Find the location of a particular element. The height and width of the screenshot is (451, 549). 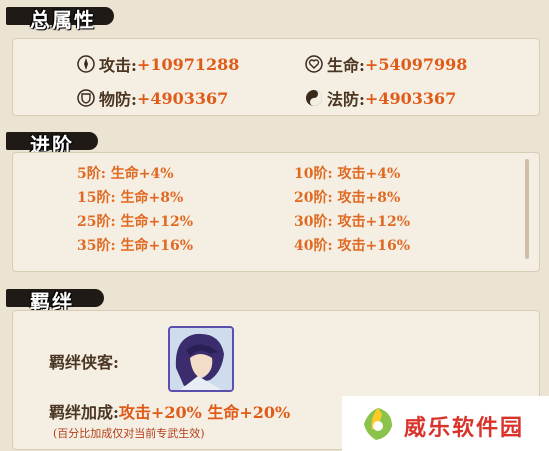

bond-bonus: 羁绊加成: 攻击+20% 生命+20% is located at coordinates (169, 411).